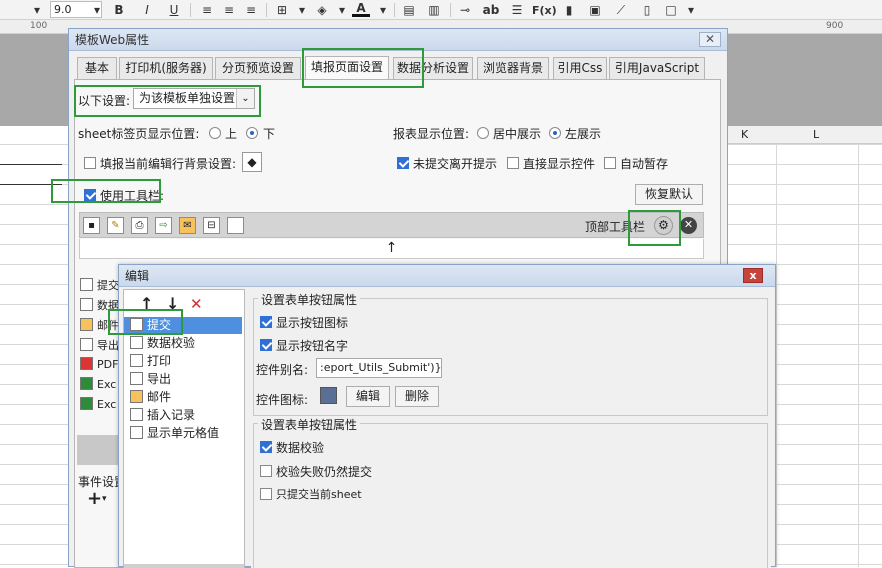 This screenshot has width=882, height=568. Describe the element at coordinates (86, 363) in the screenshot. I see `pdf-icon` at that location.